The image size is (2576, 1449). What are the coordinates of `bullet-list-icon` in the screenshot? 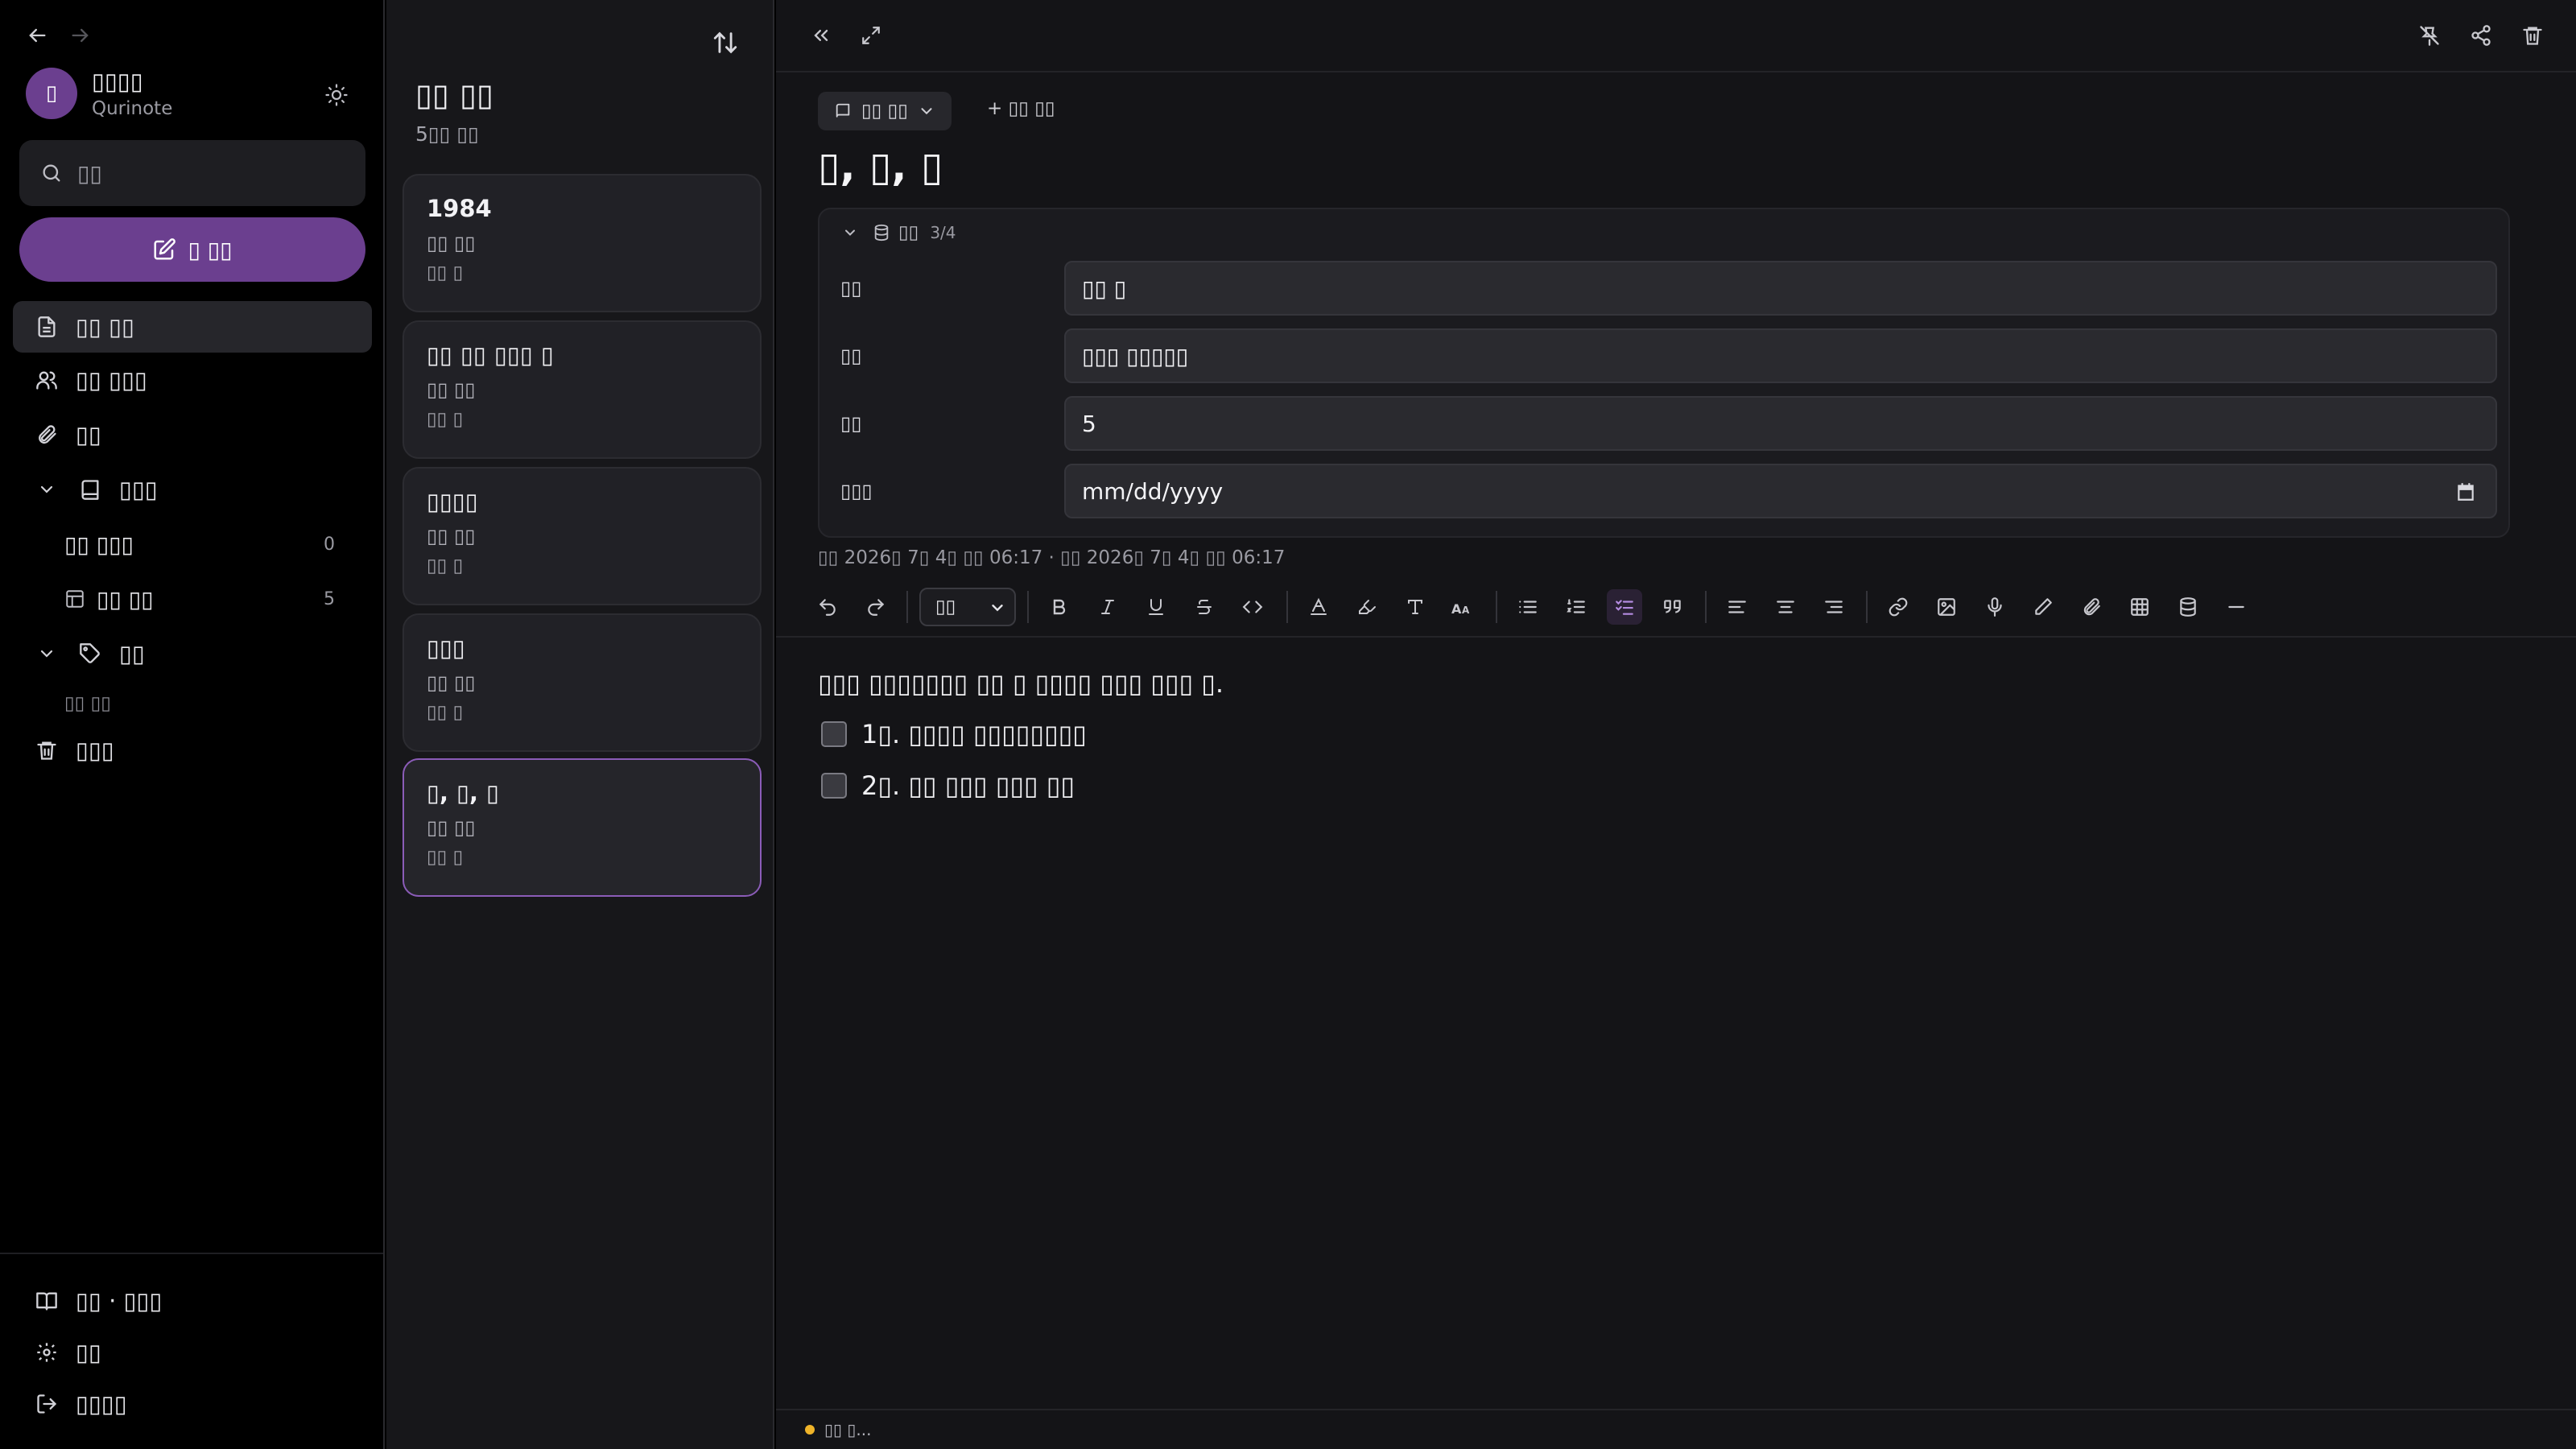 It's located at (1528, 607).